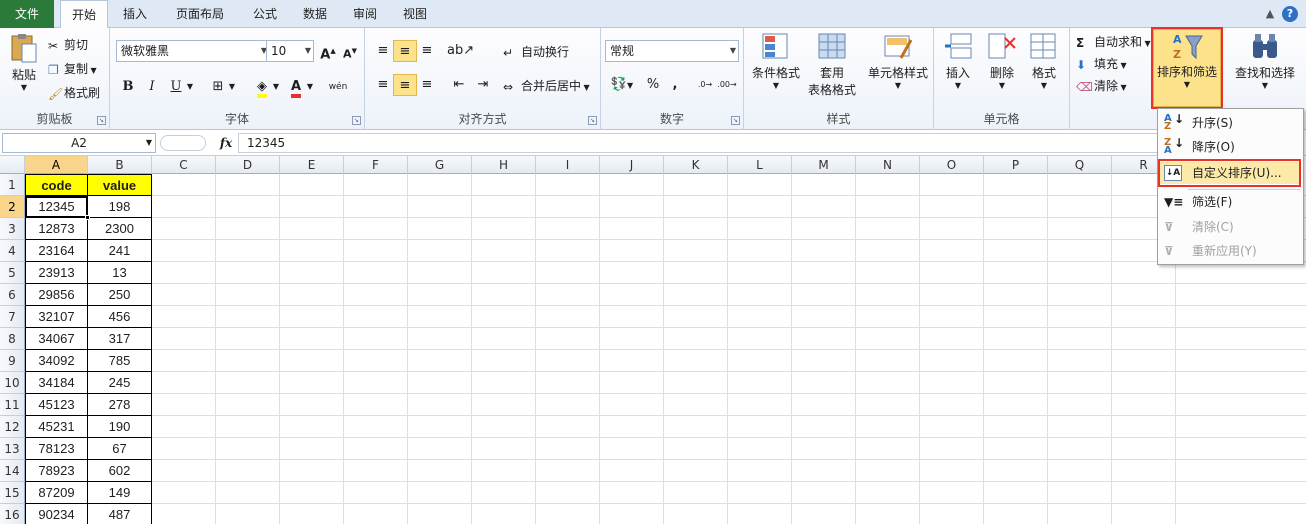  What do you see at coordinates (12, 383) in the screenshot?
I see `row-header-10: 10` at bounding box center [12, 383].